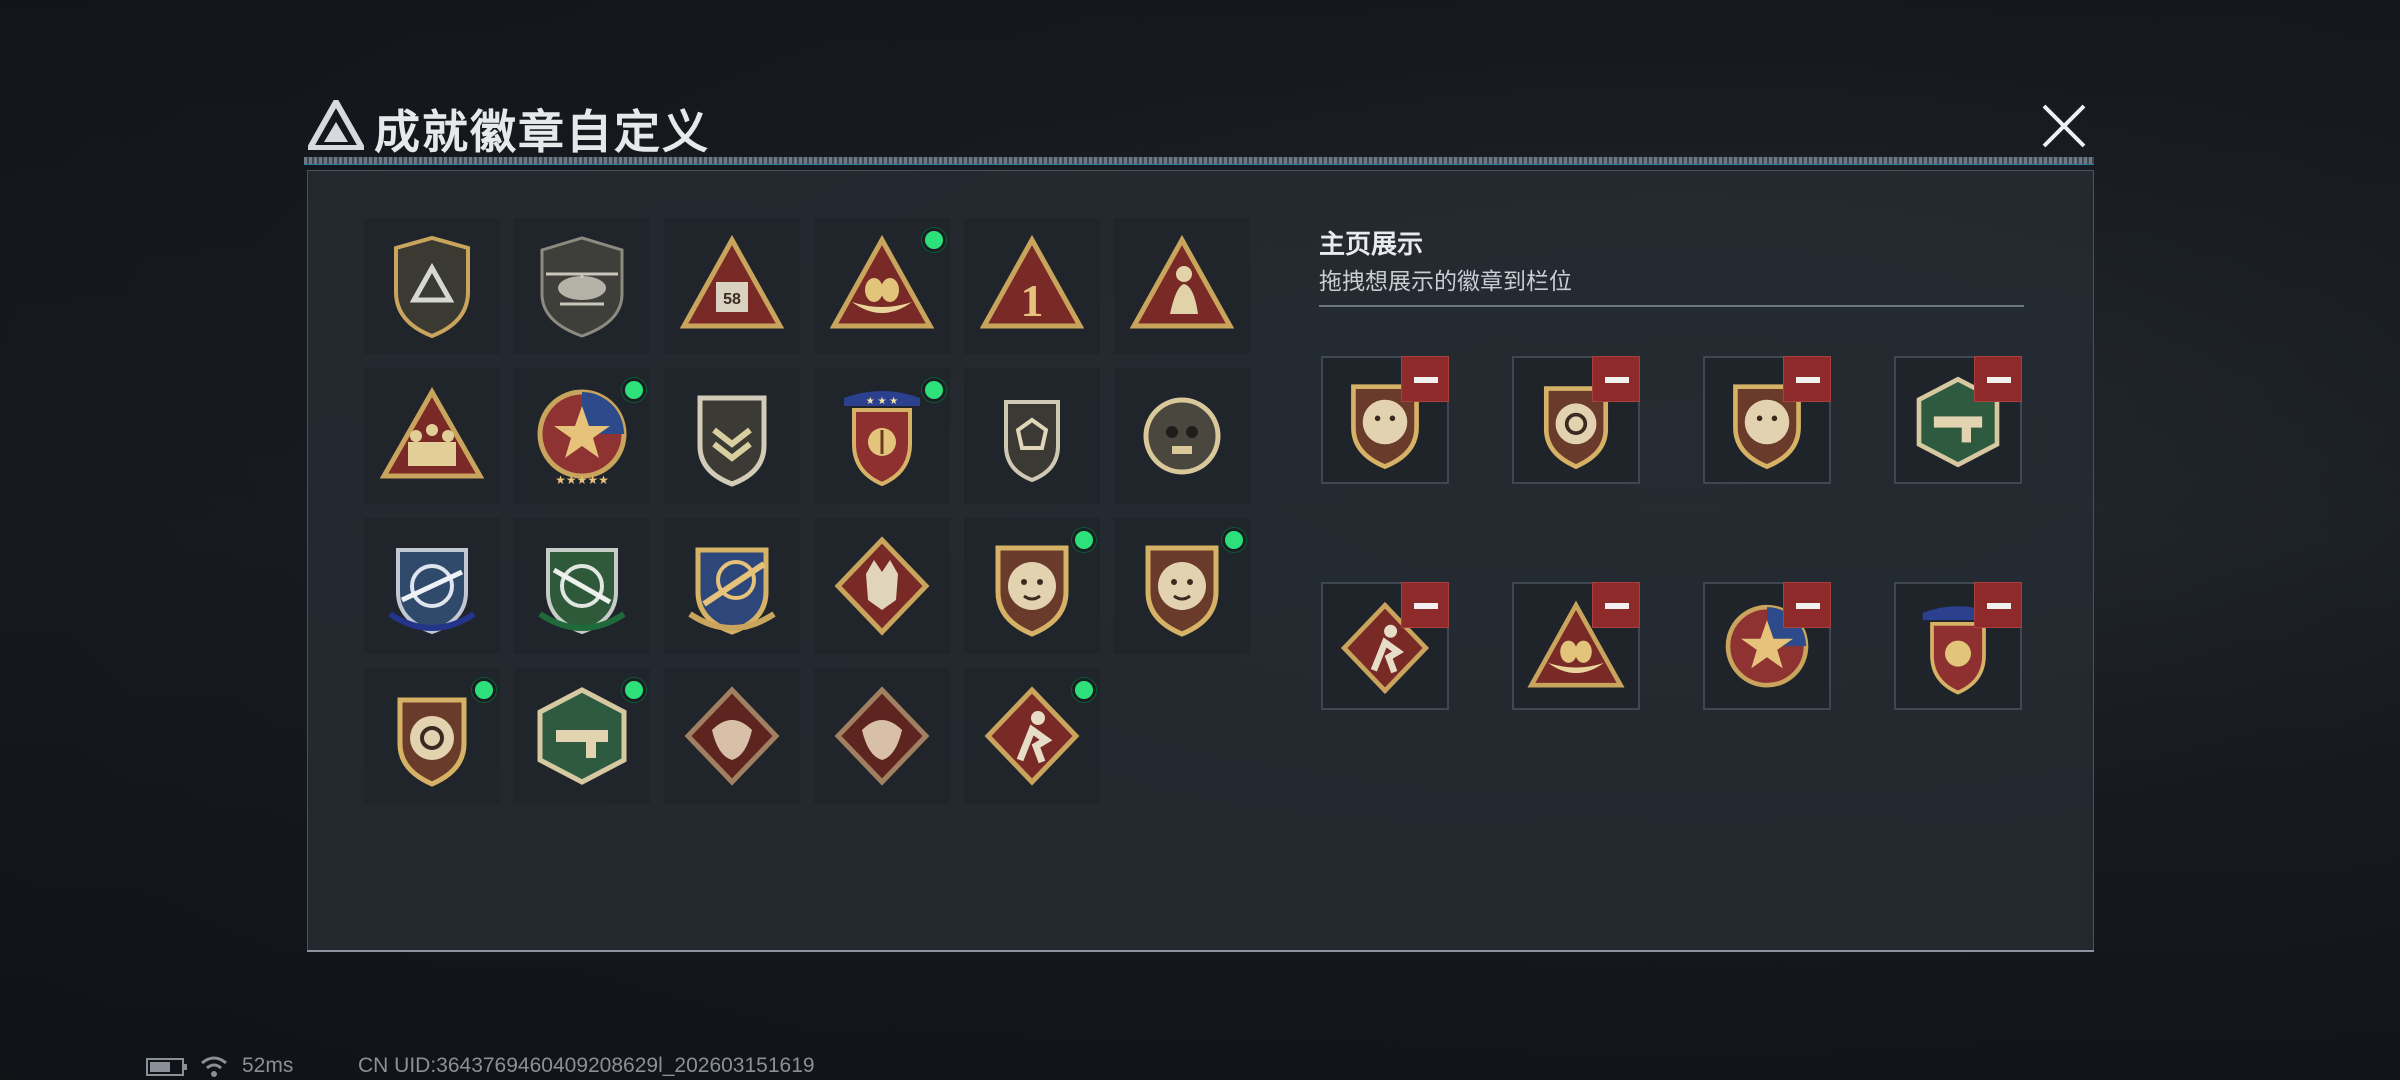  Describe the element at coordinates (214, 1066) in the screenshot. I see `wifi-icon` at that location.